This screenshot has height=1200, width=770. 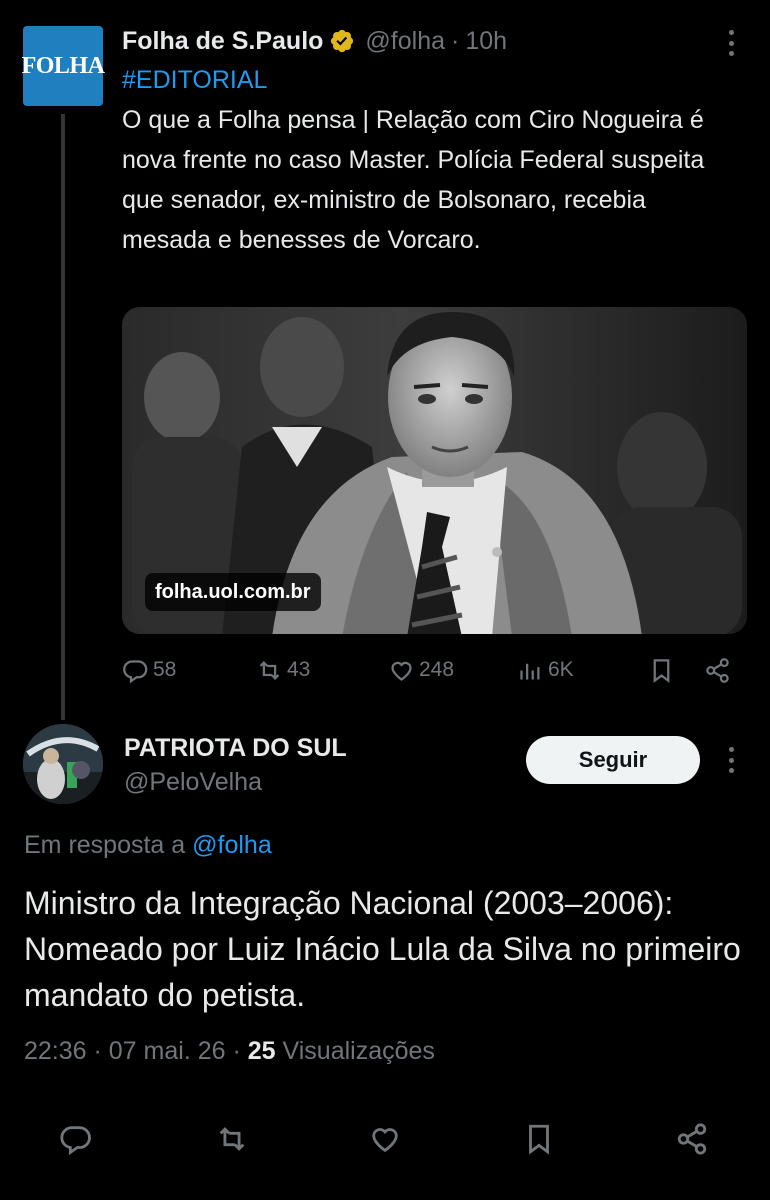 I want to click on reply-count: 58, so click(x=165, y=669).